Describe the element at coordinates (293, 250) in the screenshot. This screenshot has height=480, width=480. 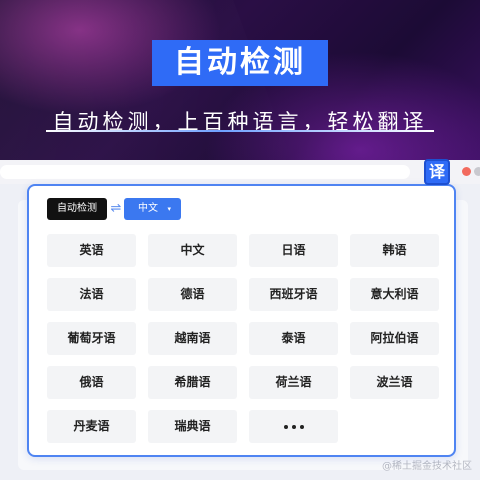
I see `language-option: 日语` at that location.